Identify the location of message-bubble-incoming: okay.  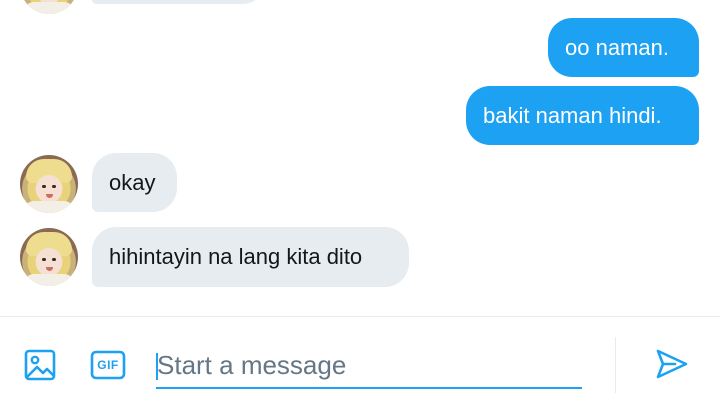
(134, 182).